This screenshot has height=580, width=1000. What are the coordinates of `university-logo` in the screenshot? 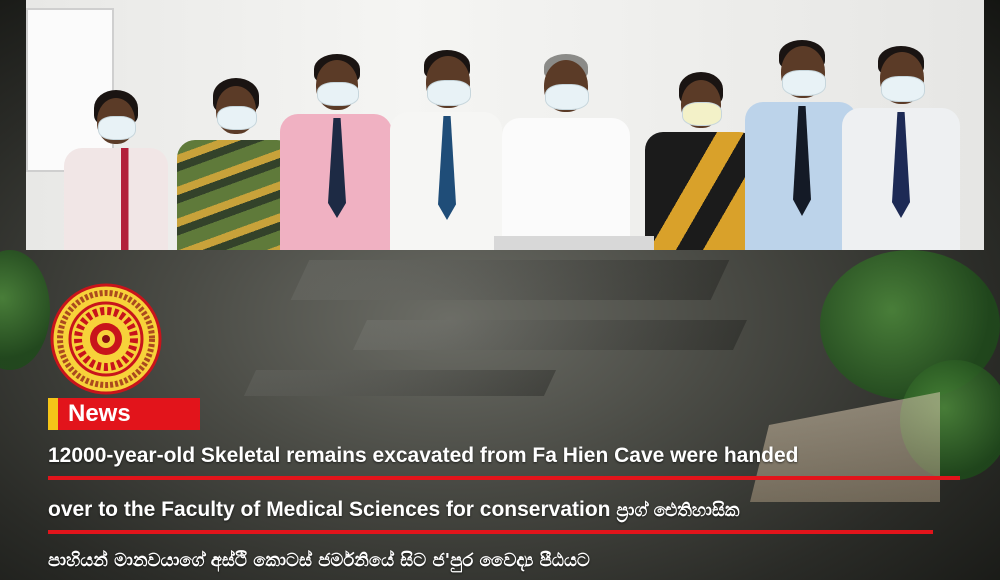 It's located at (106, 339).